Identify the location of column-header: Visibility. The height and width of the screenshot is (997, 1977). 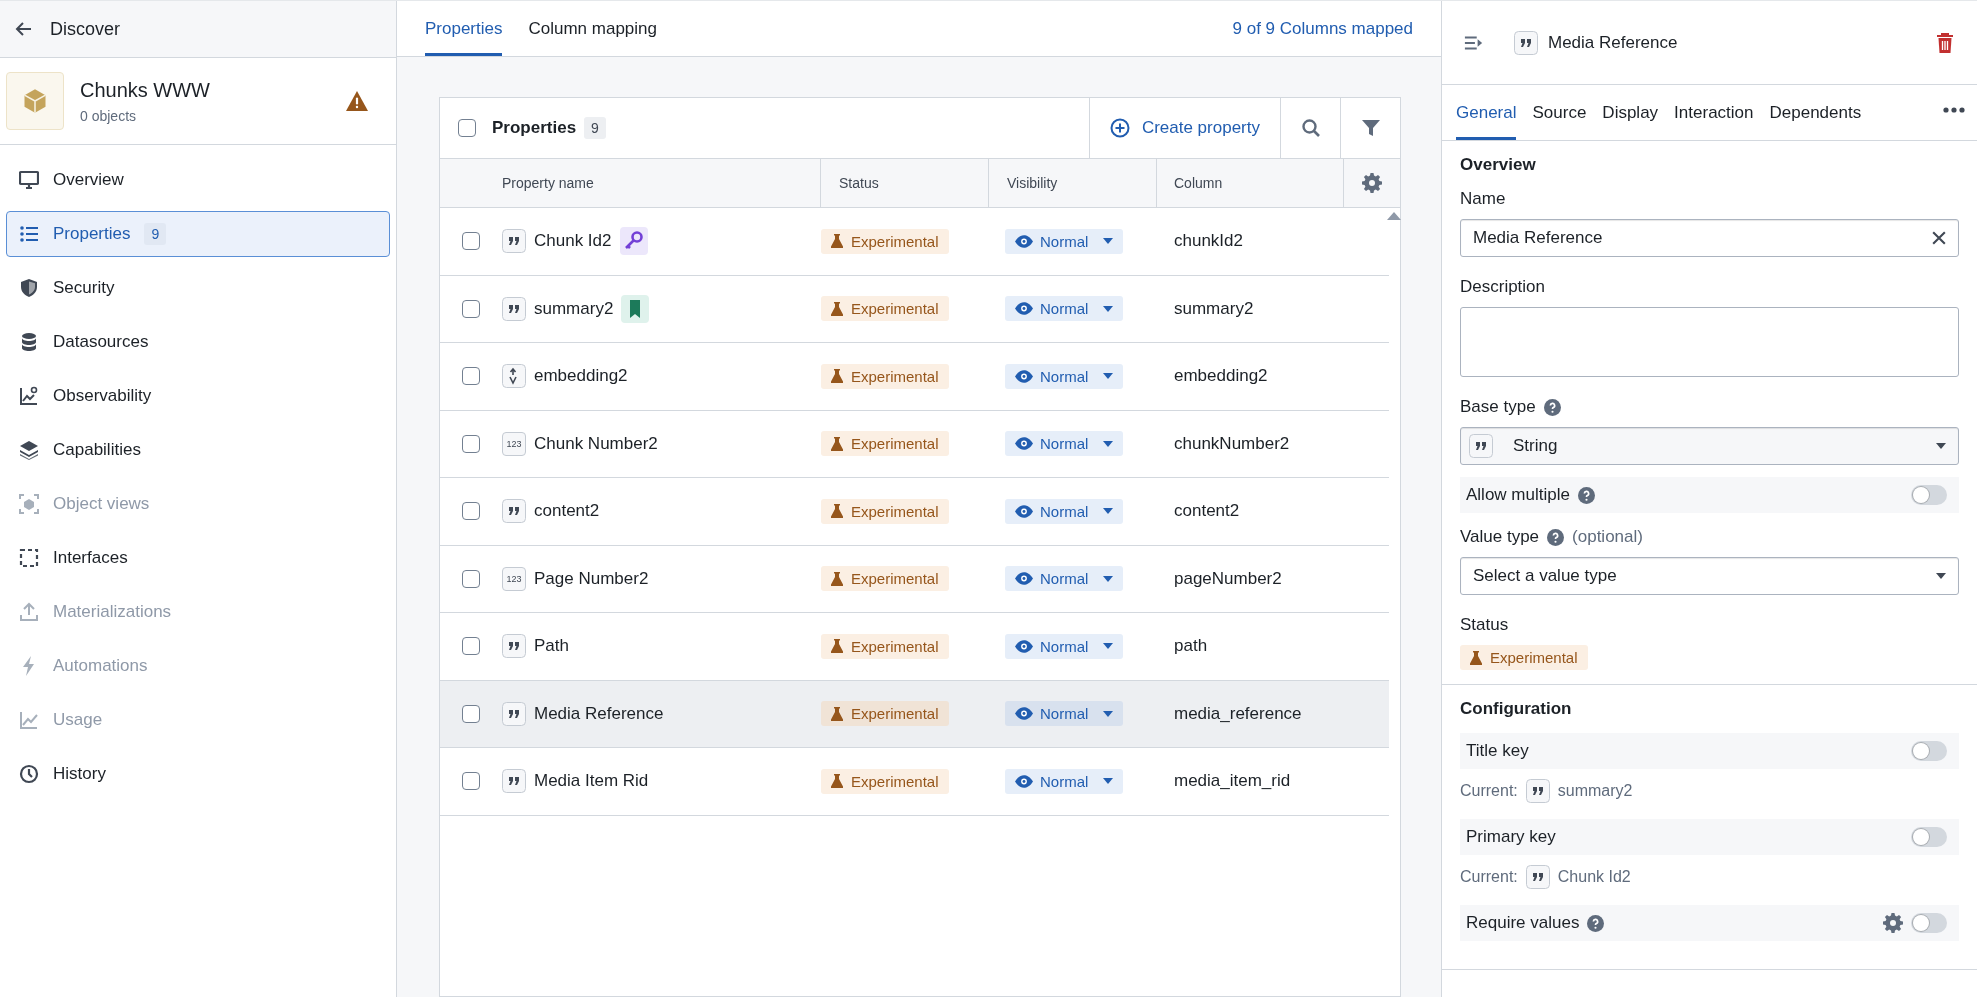
(1073, 183).